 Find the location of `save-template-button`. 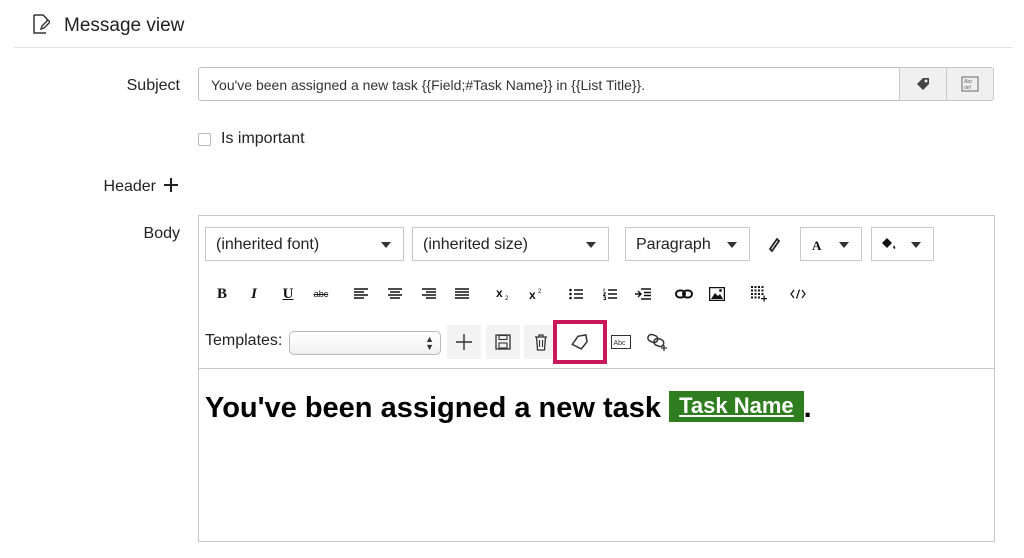

save-template-button is located at coordinates (503, 342).